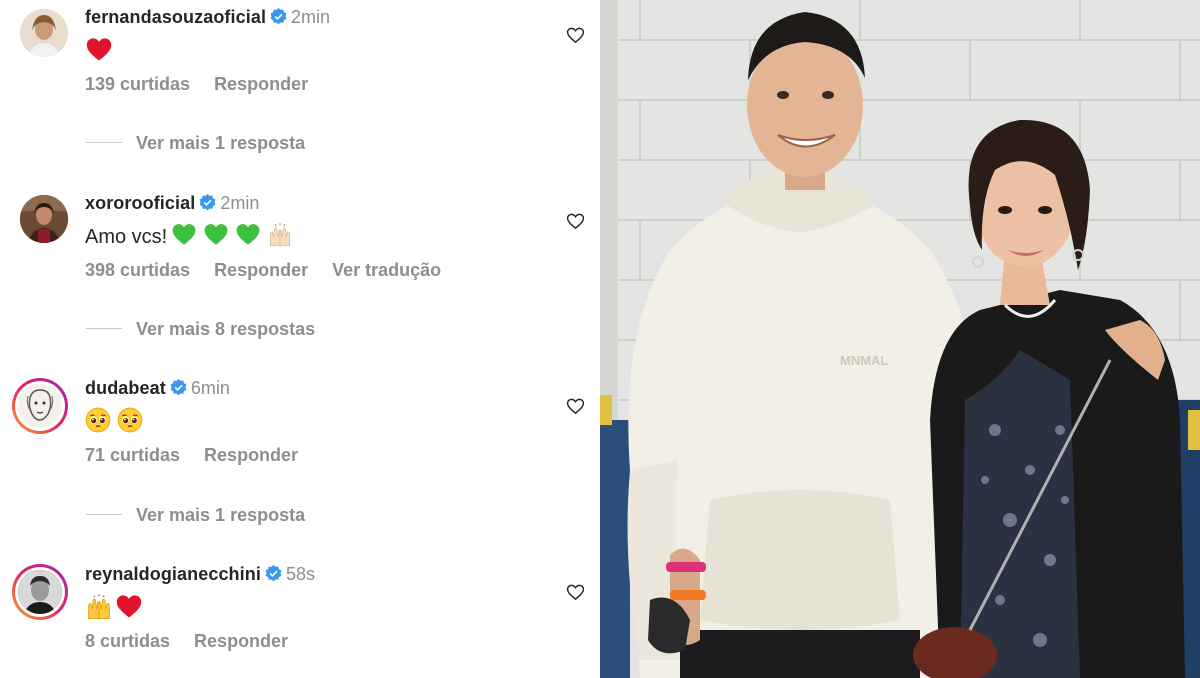 The height and width of the screenshot is (678, 1200). I want to click on comment-meta: 398 curtidas Responder Ver tradução, so click(275, 270).